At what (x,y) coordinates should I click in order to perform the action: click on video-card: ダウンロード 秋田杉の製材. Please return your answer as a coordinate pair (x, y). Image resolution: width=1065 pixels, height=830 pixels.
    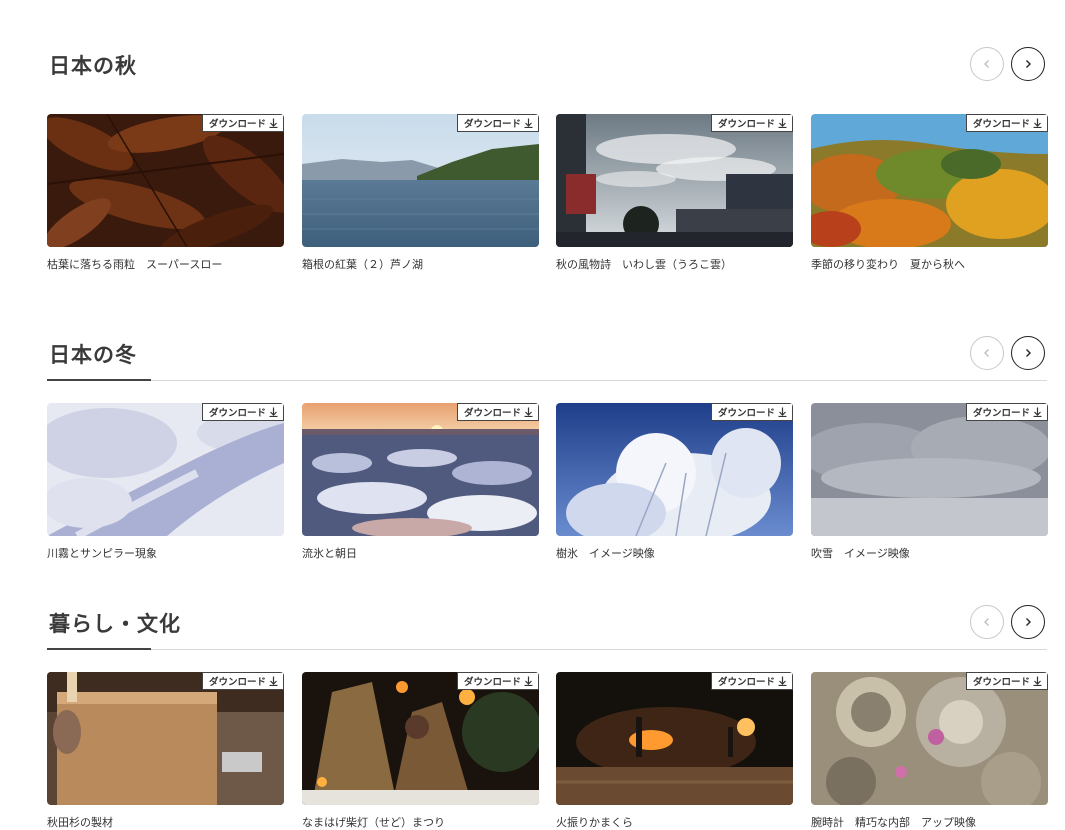
    Looking at the image, I should click on (165, 751).